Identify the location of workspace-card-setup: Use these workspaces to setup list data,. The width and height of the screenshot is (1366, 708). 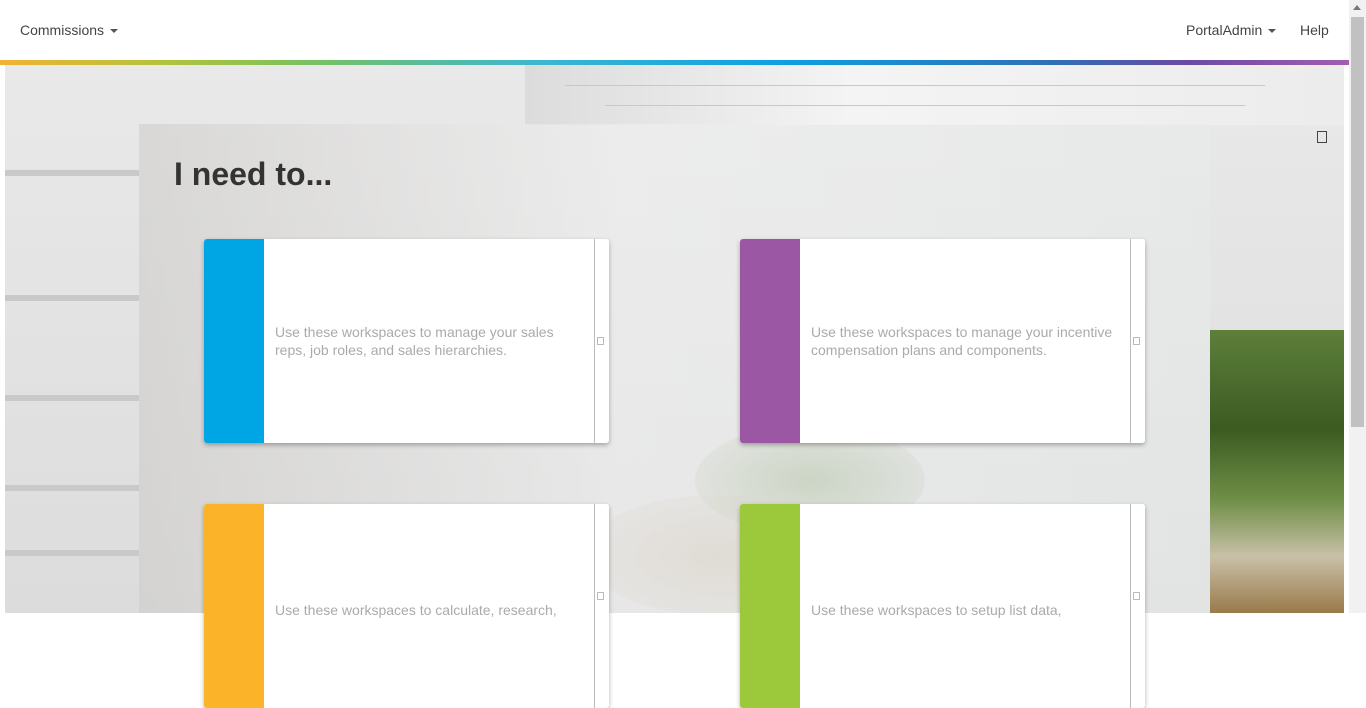
(942, 606).